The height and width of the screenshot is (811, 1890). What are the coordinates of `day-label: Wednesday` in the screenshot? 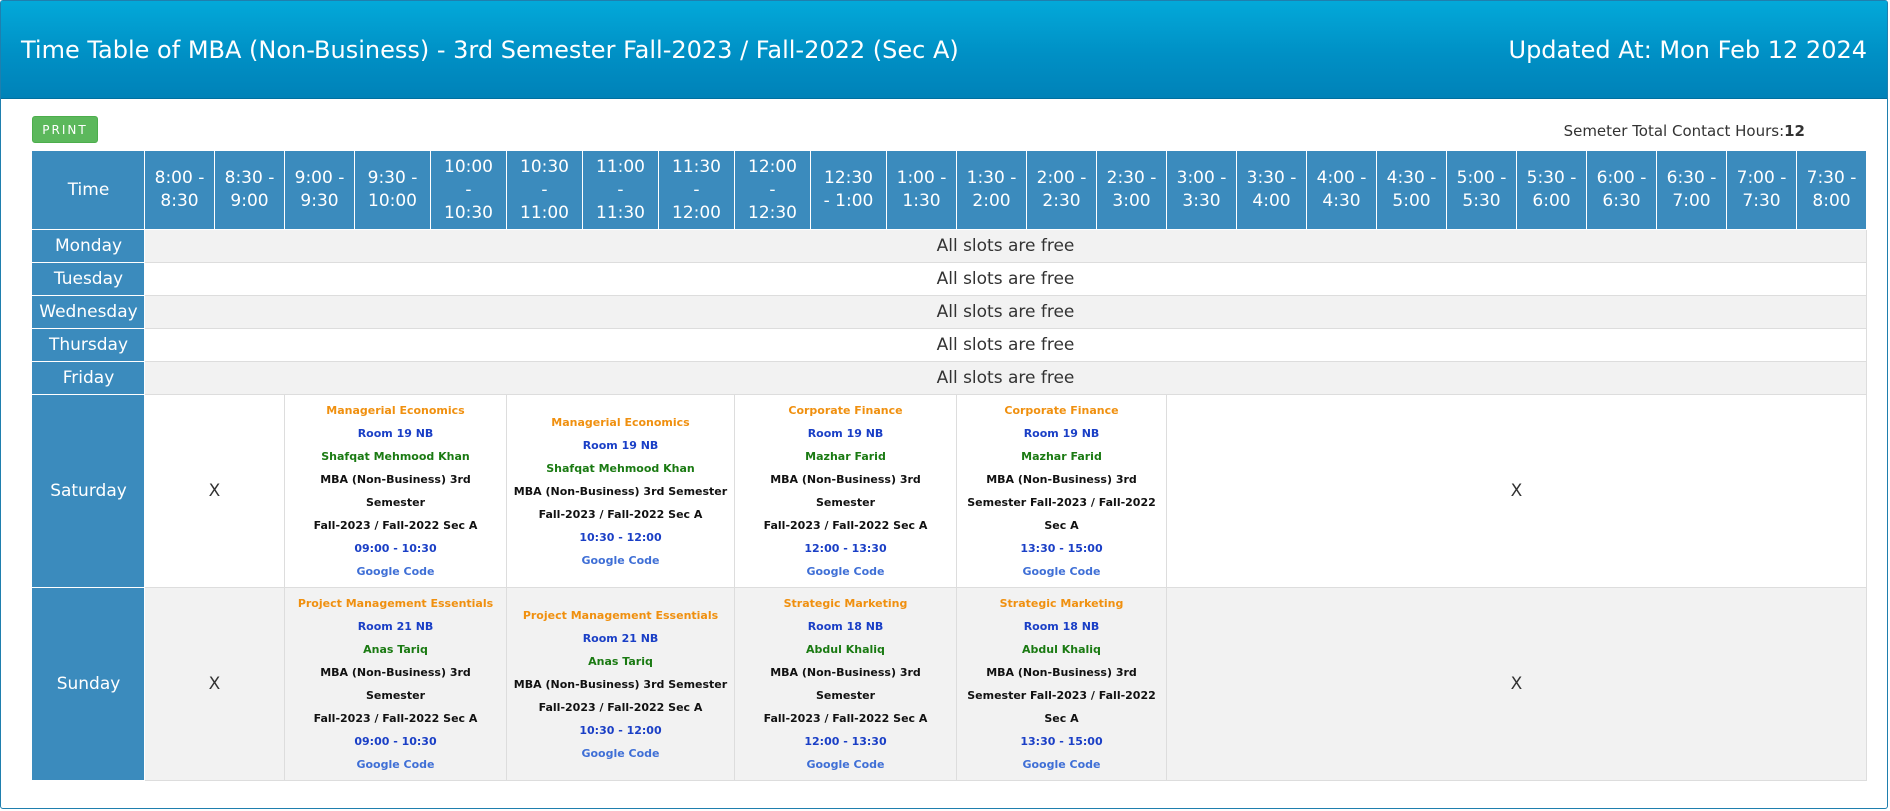 It's located at (88, 312).